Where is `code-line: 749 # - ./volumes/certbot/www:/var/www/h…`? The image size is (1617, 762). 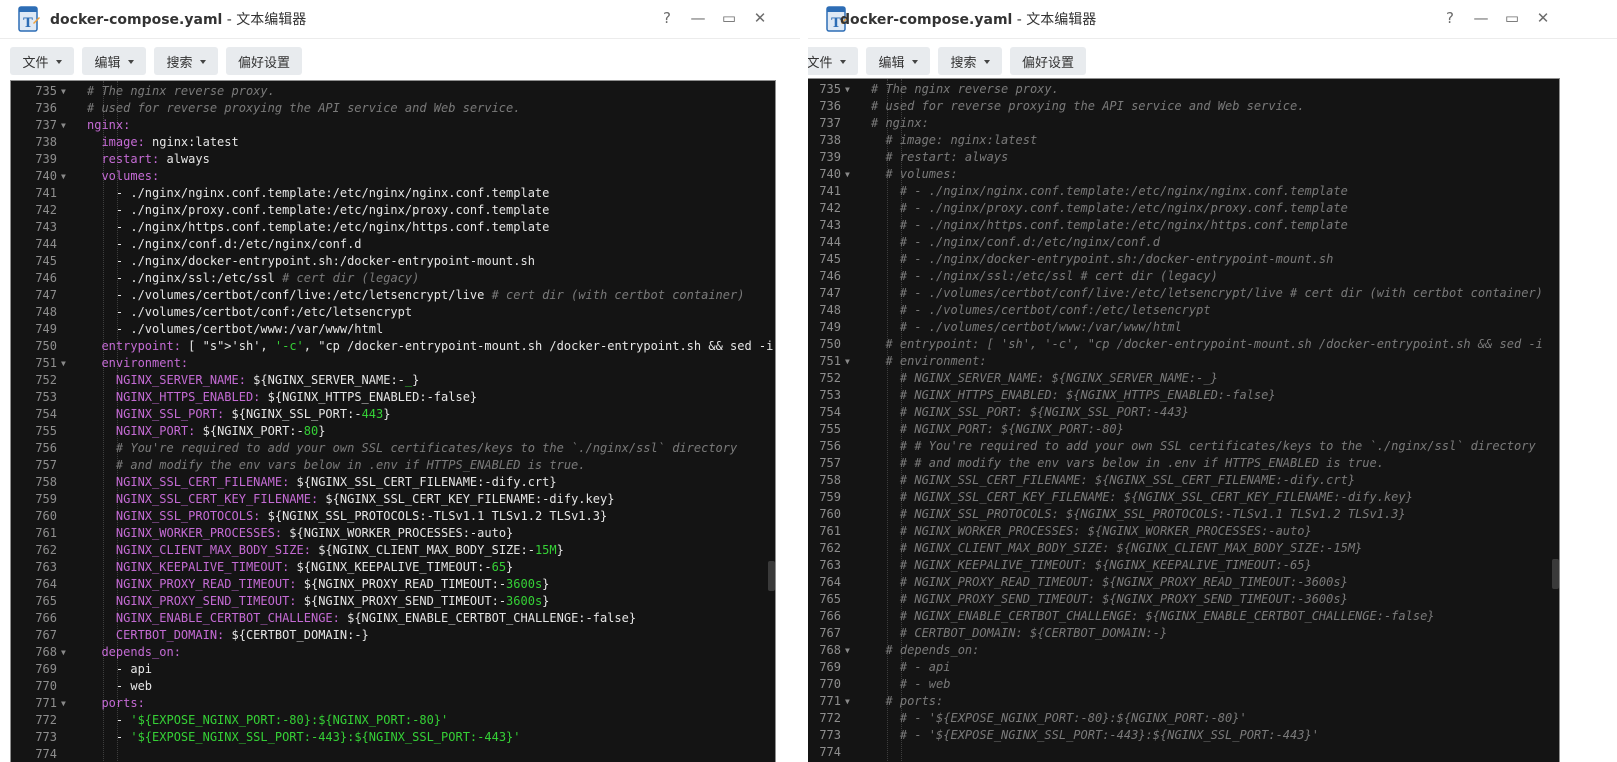
code-line: 749 # - ./volumes/certbot/www:/var/www/h… is located at coordinates (1183, 327).